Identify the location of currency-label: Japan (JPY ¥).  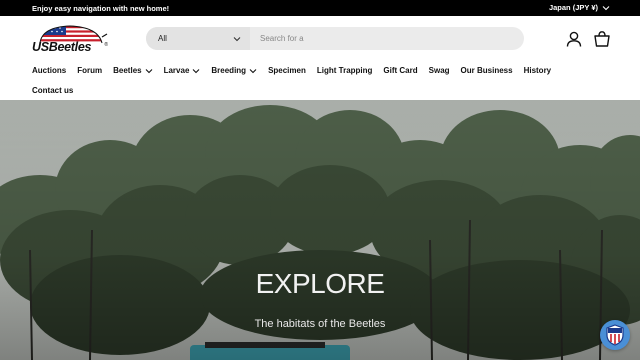
(573, 7).